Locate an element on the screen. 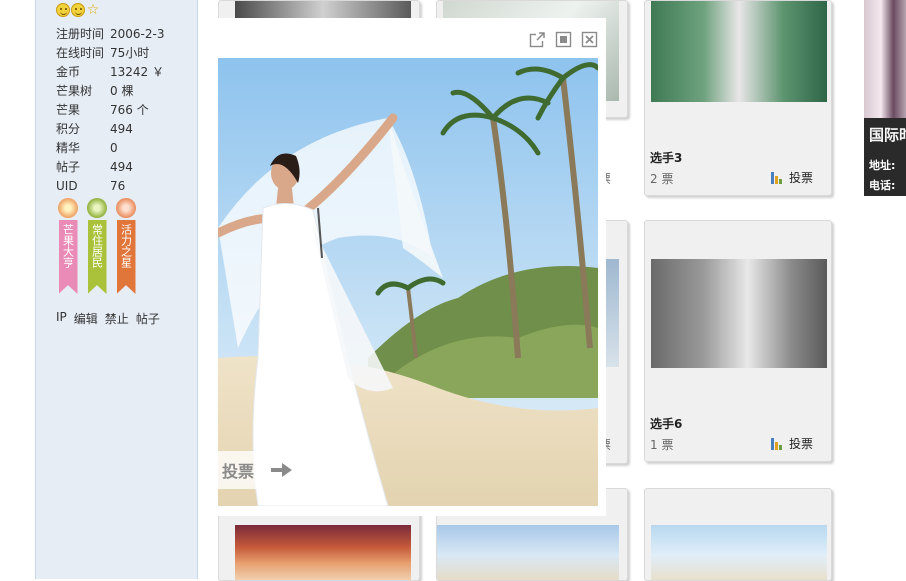 The image size is (906, 581). medal-label: 芒果大亨 is located at coordinates (68, 257).